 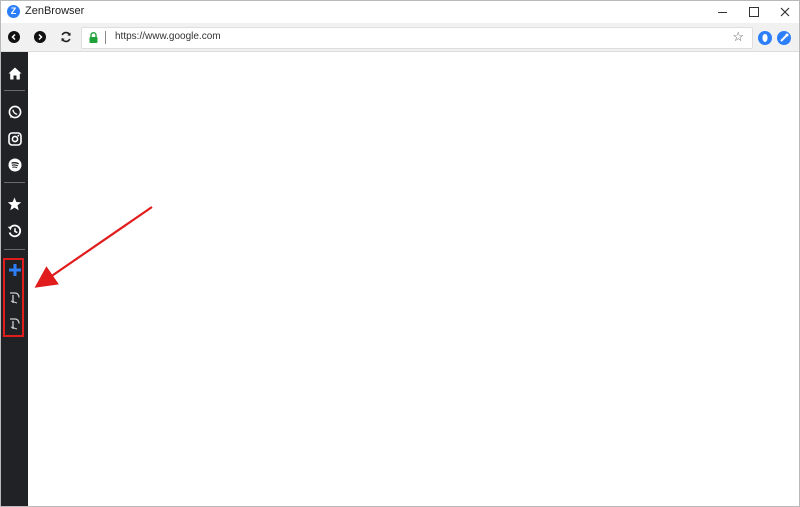 I want to click on title-bar: Z ZenBrowser, so click(x=400, y=12).